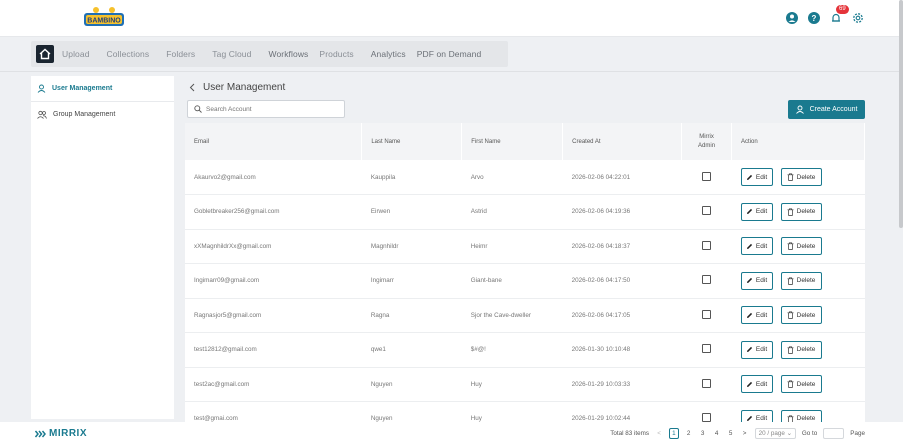 The image size is (903, 444). I want to click on cell-email: Akaurvo2@gmail.com, so click(273, 177).